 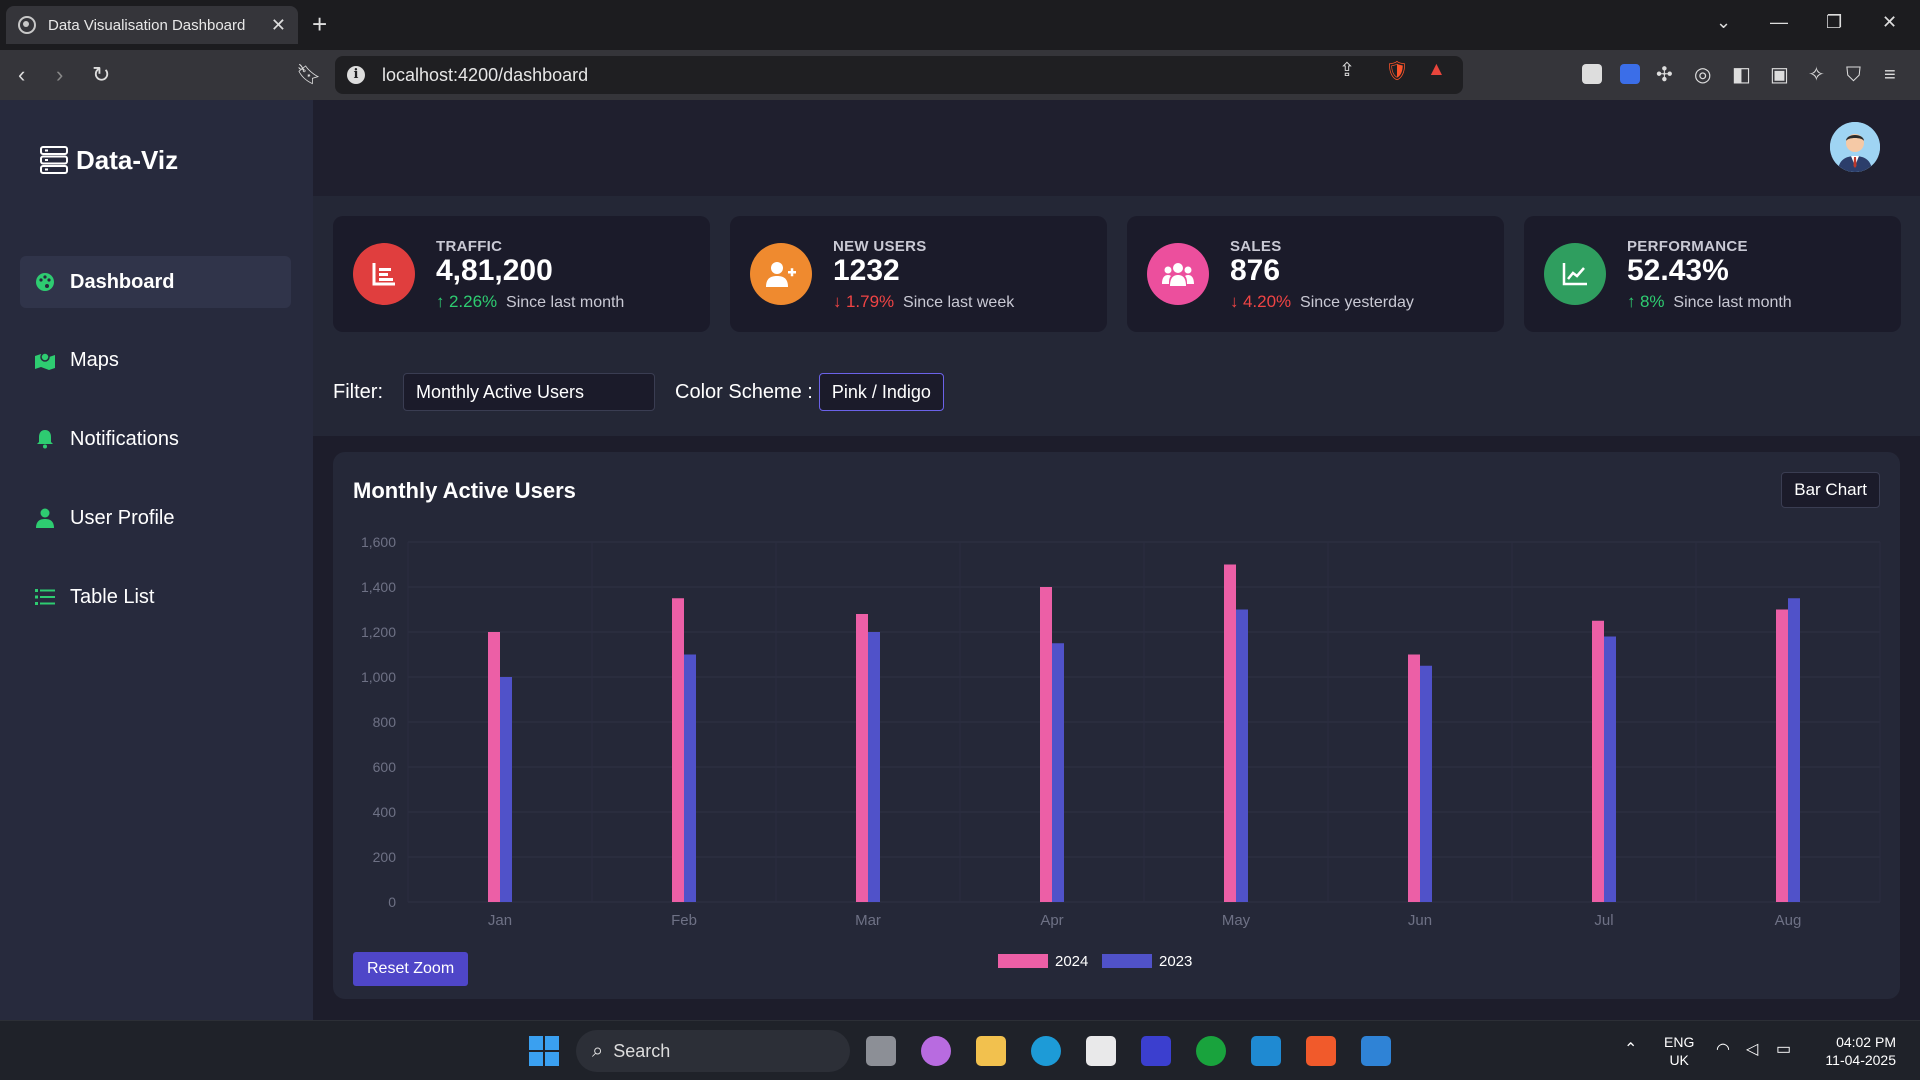 I want to click on bar-2023-jul, so click(x=1610, y=769).